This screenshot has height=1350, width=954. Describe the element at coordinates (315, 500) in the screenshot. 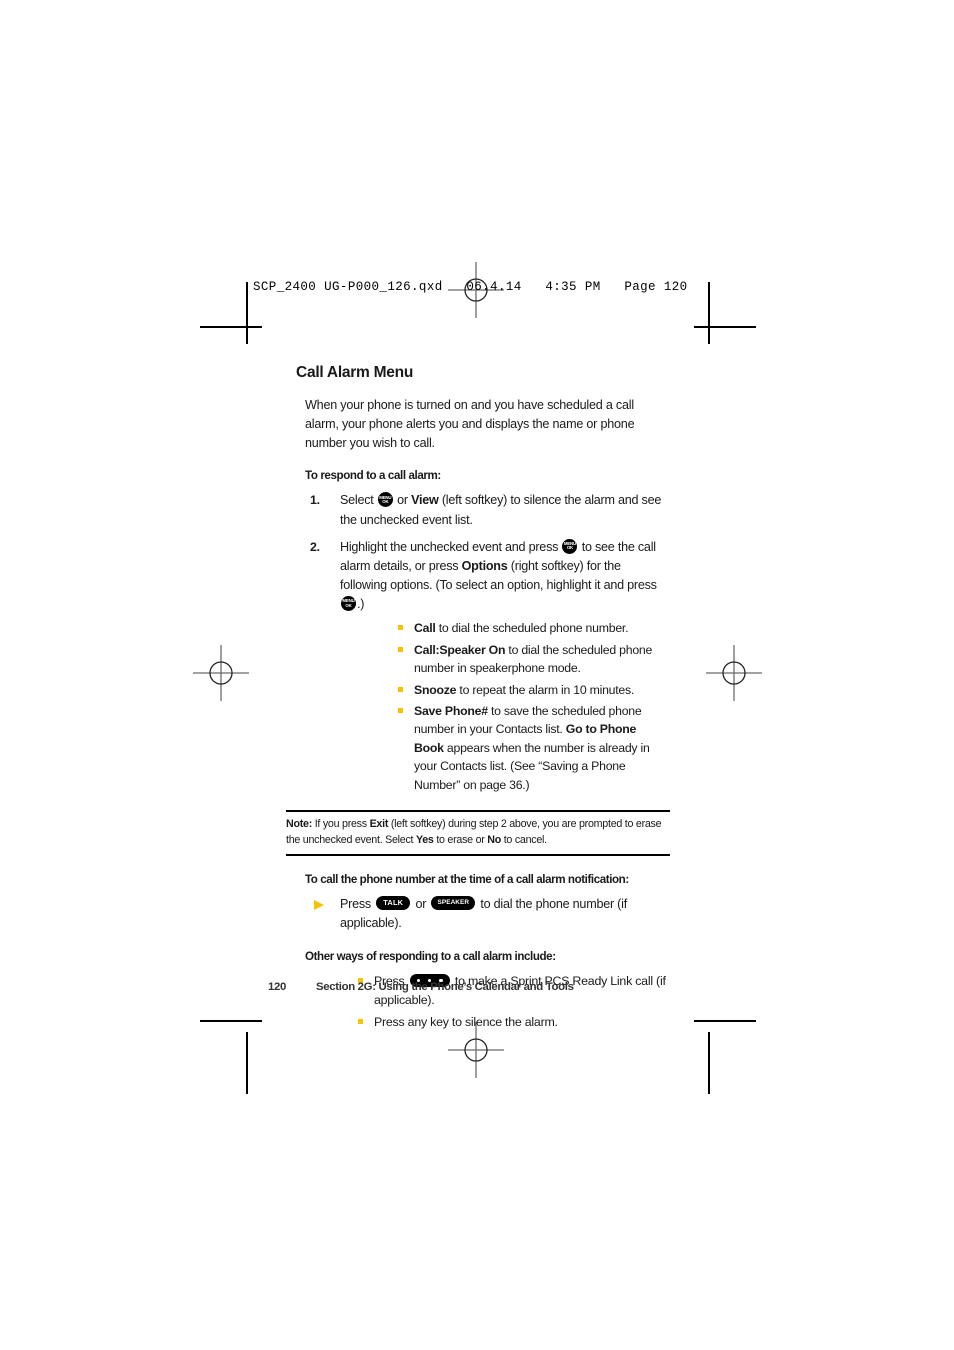

I see `step-number: 1.` at that location.